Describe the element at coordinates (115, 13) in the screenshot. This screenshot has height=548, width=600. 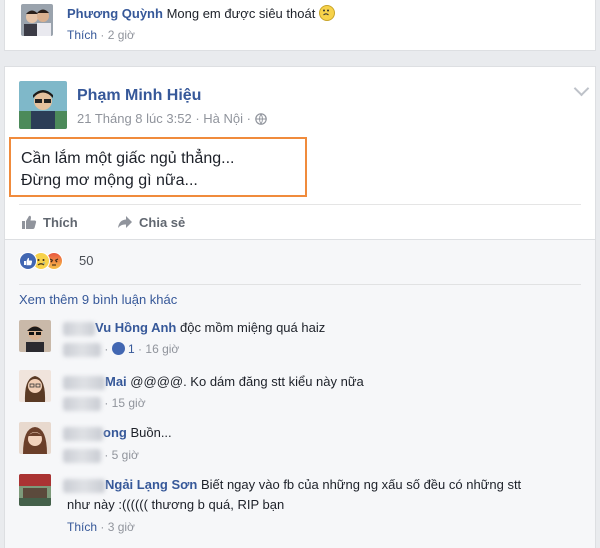
I see `commenter-name: Phương Quỳnh` at that location.